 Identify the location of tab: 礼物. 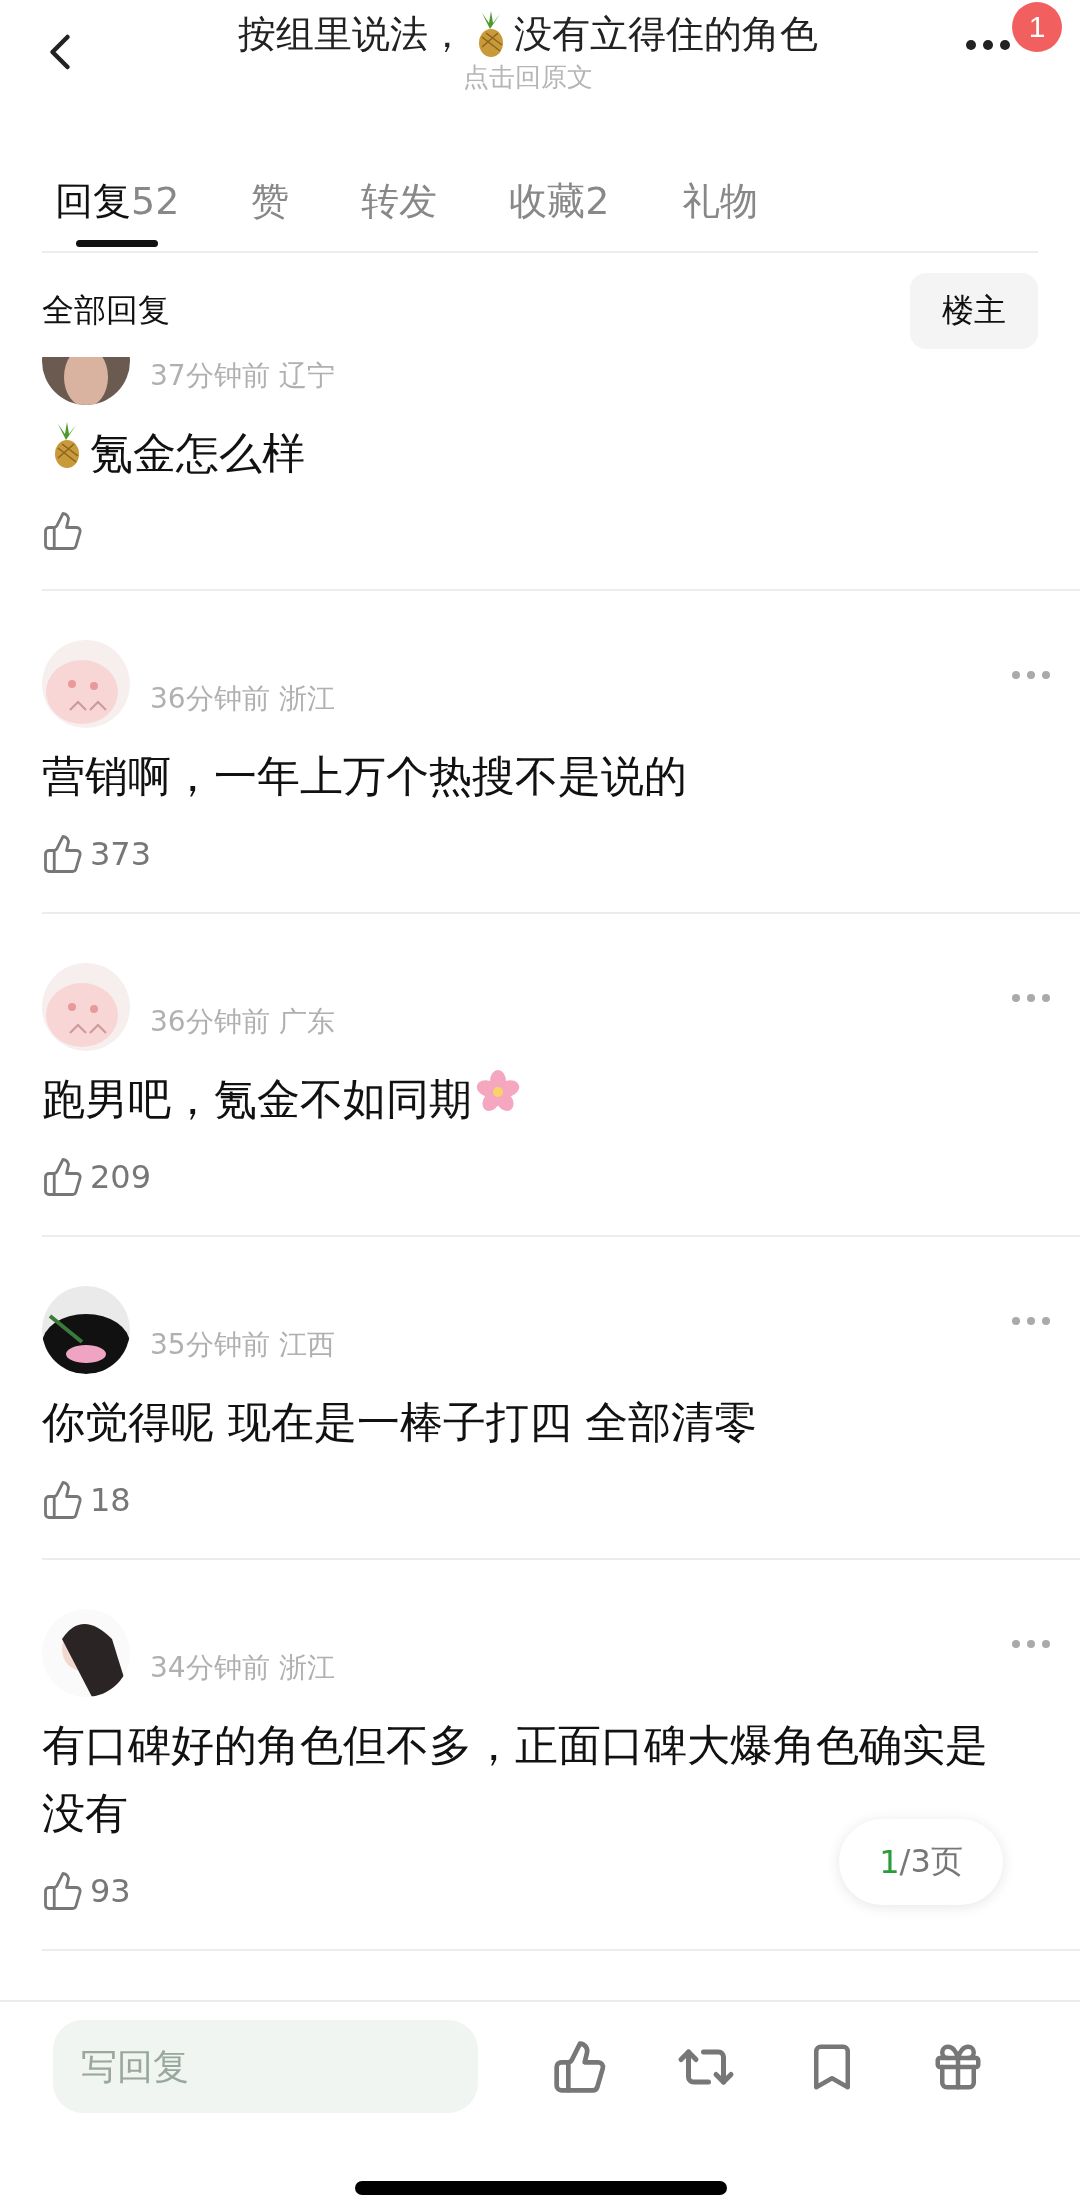
(719, 209).